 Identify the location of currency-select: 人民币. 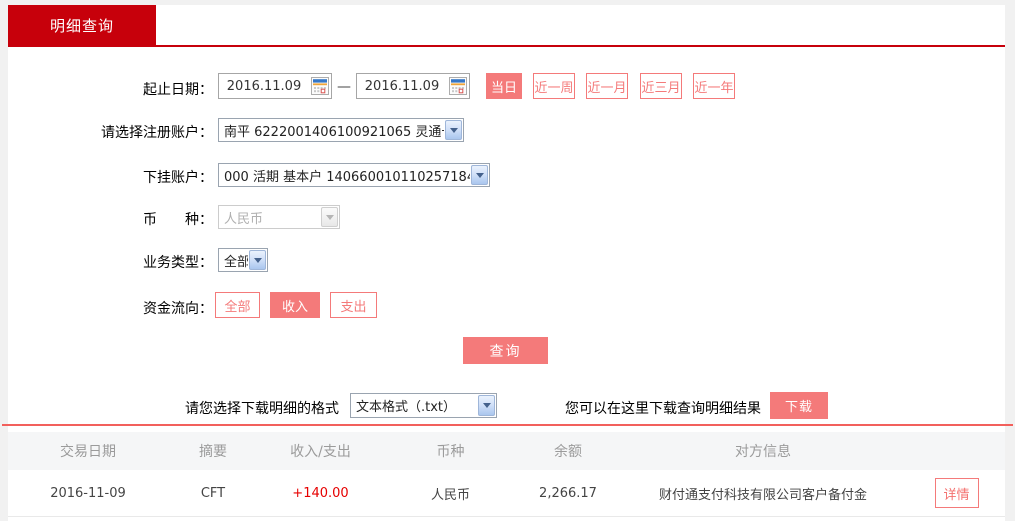
(279, 217).